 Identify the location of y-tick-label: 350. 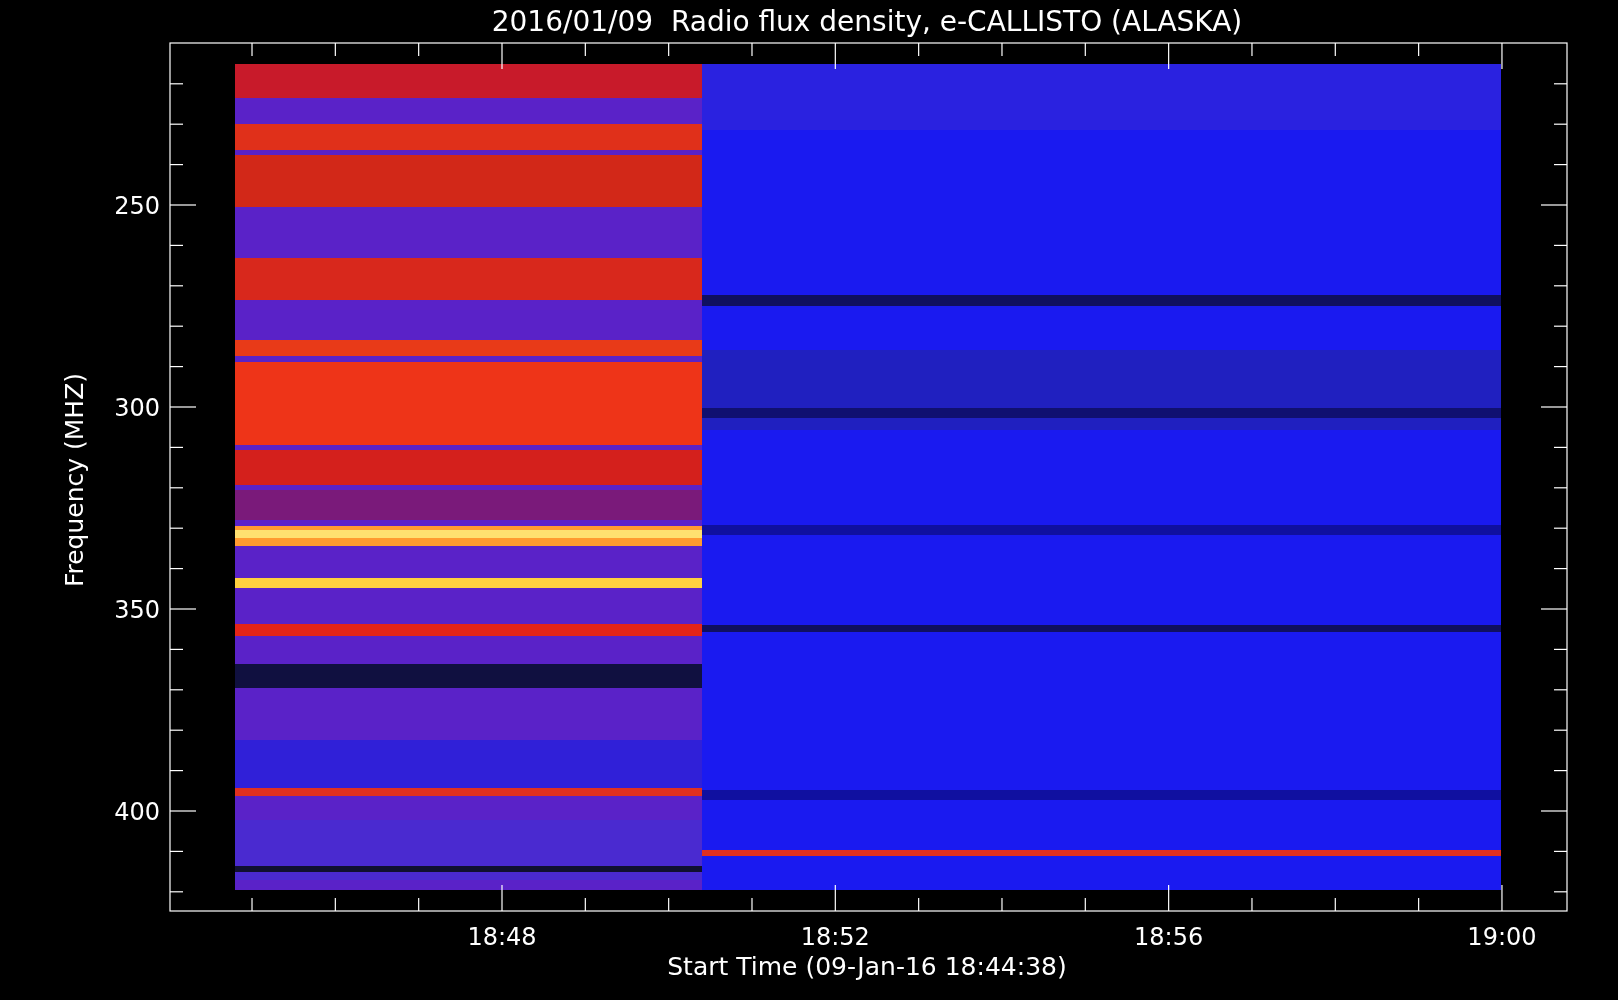
(137, 610).